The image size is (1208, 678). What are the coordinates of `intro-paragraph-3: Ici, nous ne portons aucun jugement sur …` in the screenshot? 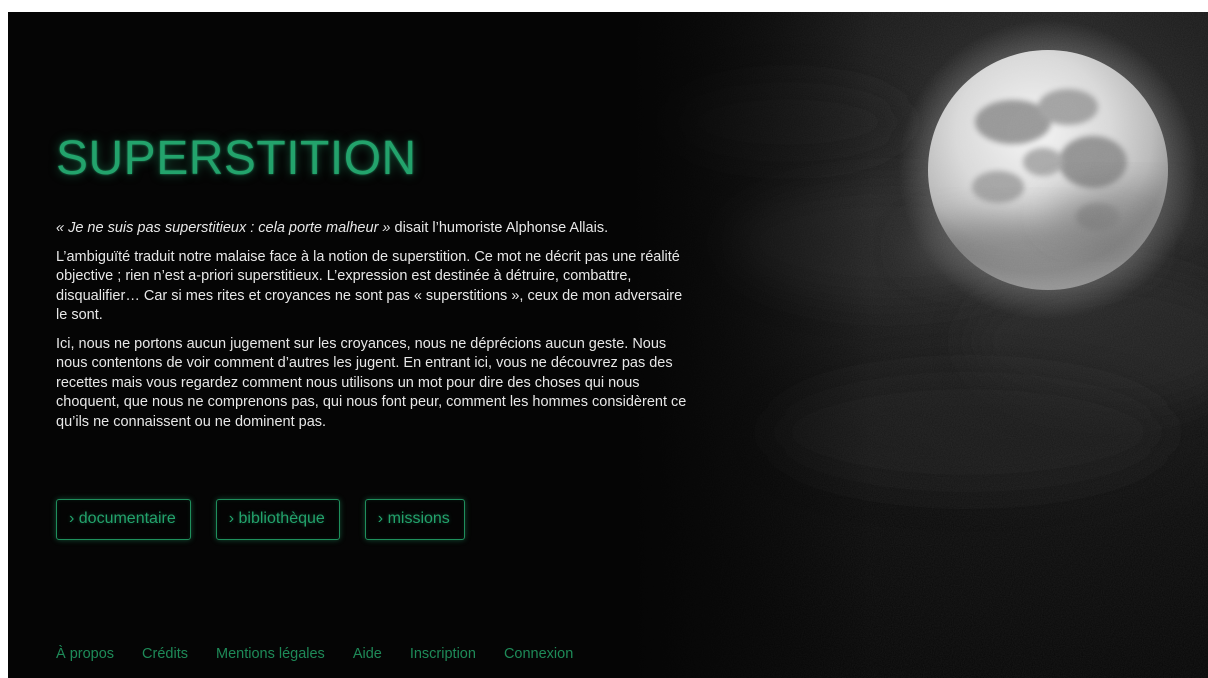 It's located at (371, 382).